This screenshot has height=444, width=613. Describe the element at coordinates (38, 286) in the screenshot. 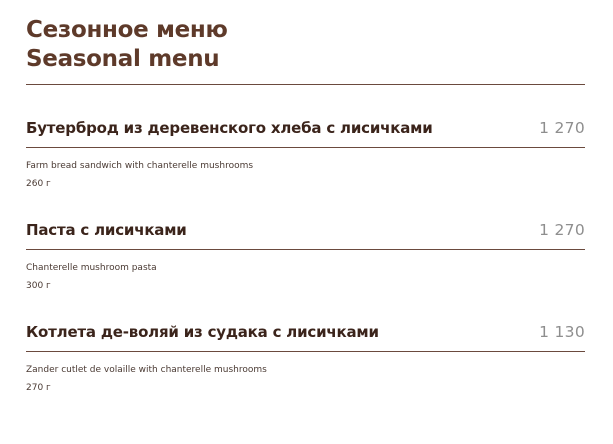

I see `menu-item-weight: 300 г` at that location.